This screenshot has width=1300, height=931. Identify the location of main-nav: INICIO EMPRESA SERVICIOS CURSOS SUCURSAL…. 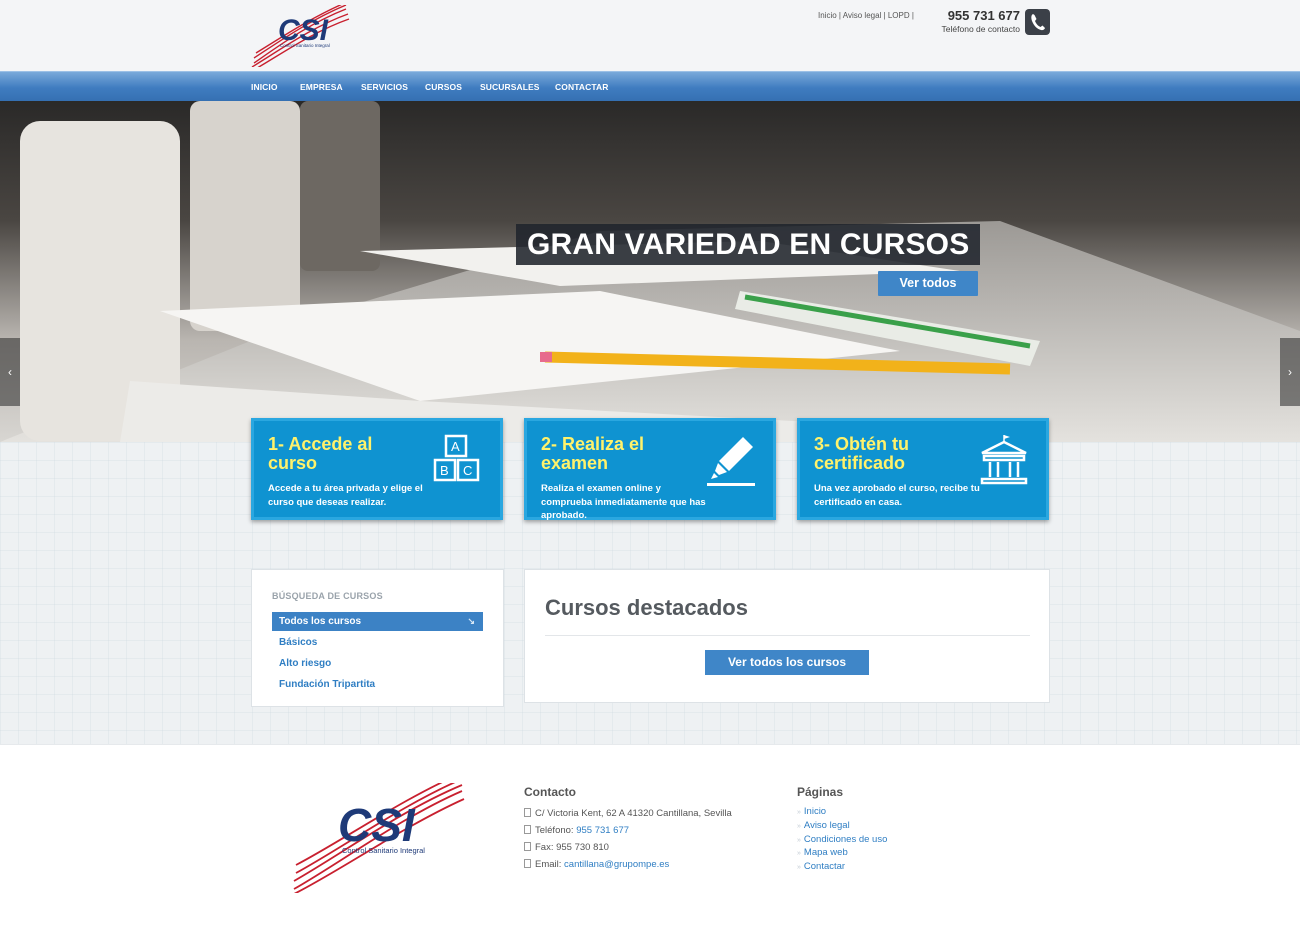
(650, 86).